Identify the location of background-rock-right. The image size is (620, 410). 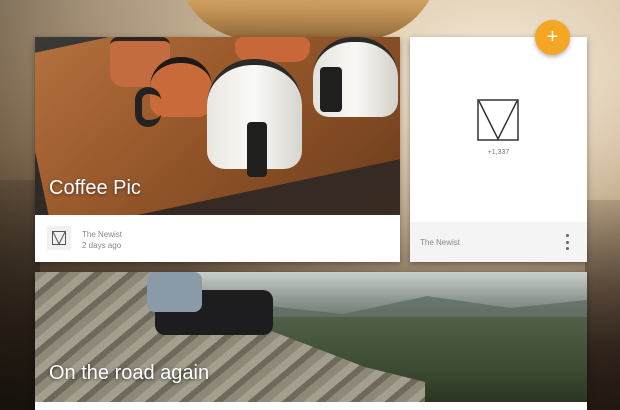
(602, 305).